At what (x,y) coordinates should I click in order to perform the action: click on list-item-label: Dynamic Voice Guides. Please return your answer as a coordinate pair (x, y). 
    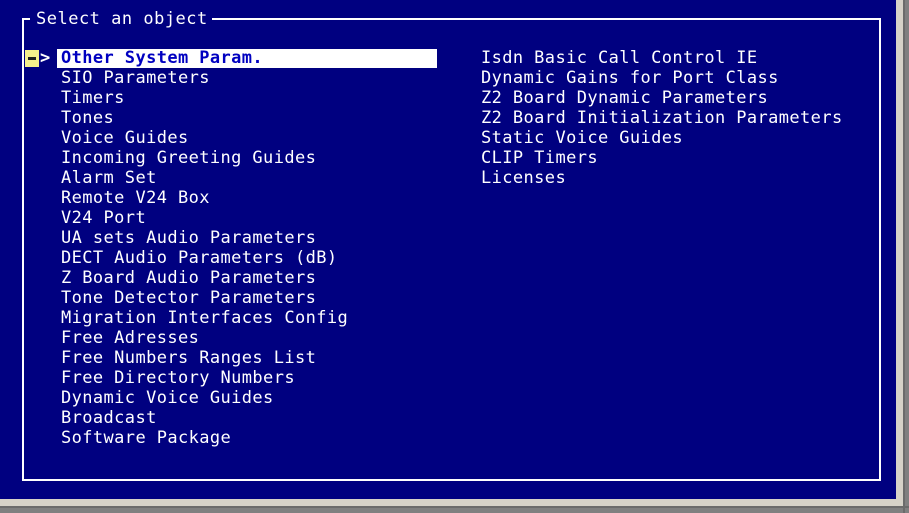
    Looking at the image, I should click on (167, 398).